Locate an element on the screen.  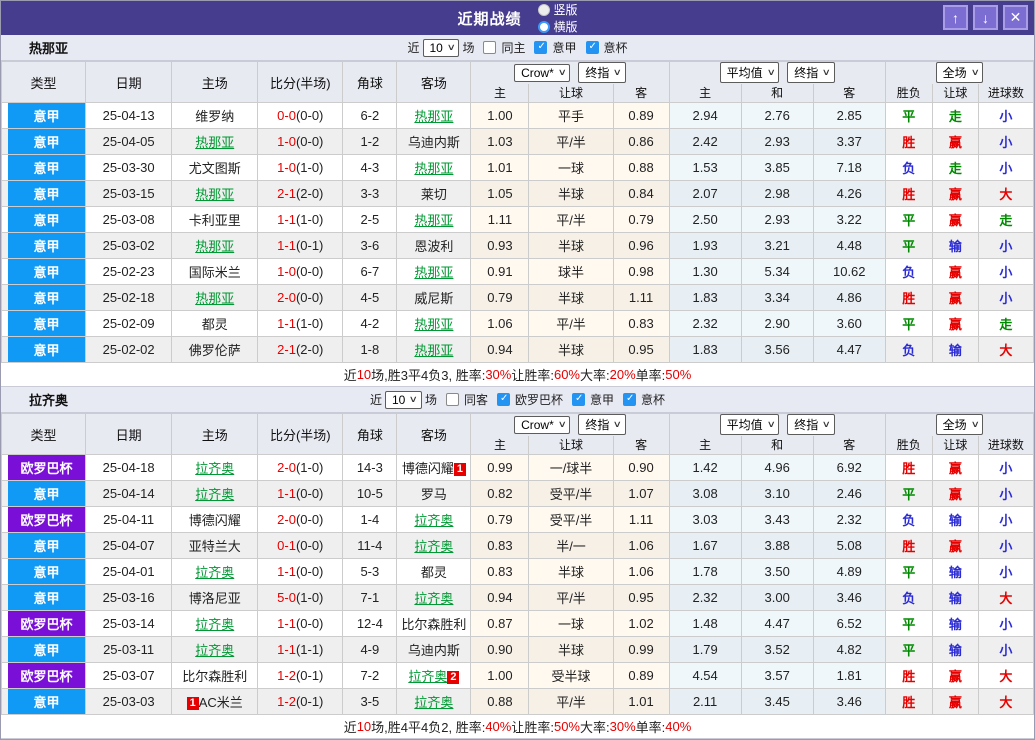
average-odds-cell: 3.37 is located at coordinates (849, 141).